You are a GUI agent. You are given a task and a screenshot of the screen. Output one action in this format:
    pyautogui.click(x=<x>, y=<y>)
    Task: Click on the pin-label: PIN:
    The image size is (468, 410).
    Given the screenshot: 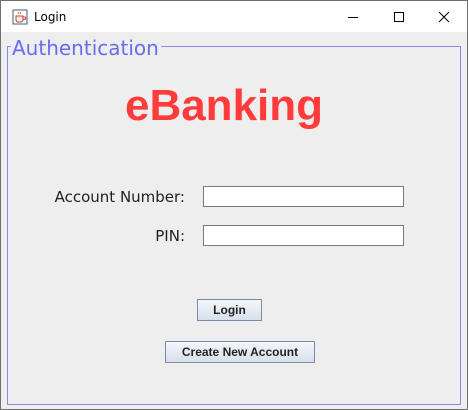 What is the action you would take?
    pyautogui.click(x=170, y=236)
    